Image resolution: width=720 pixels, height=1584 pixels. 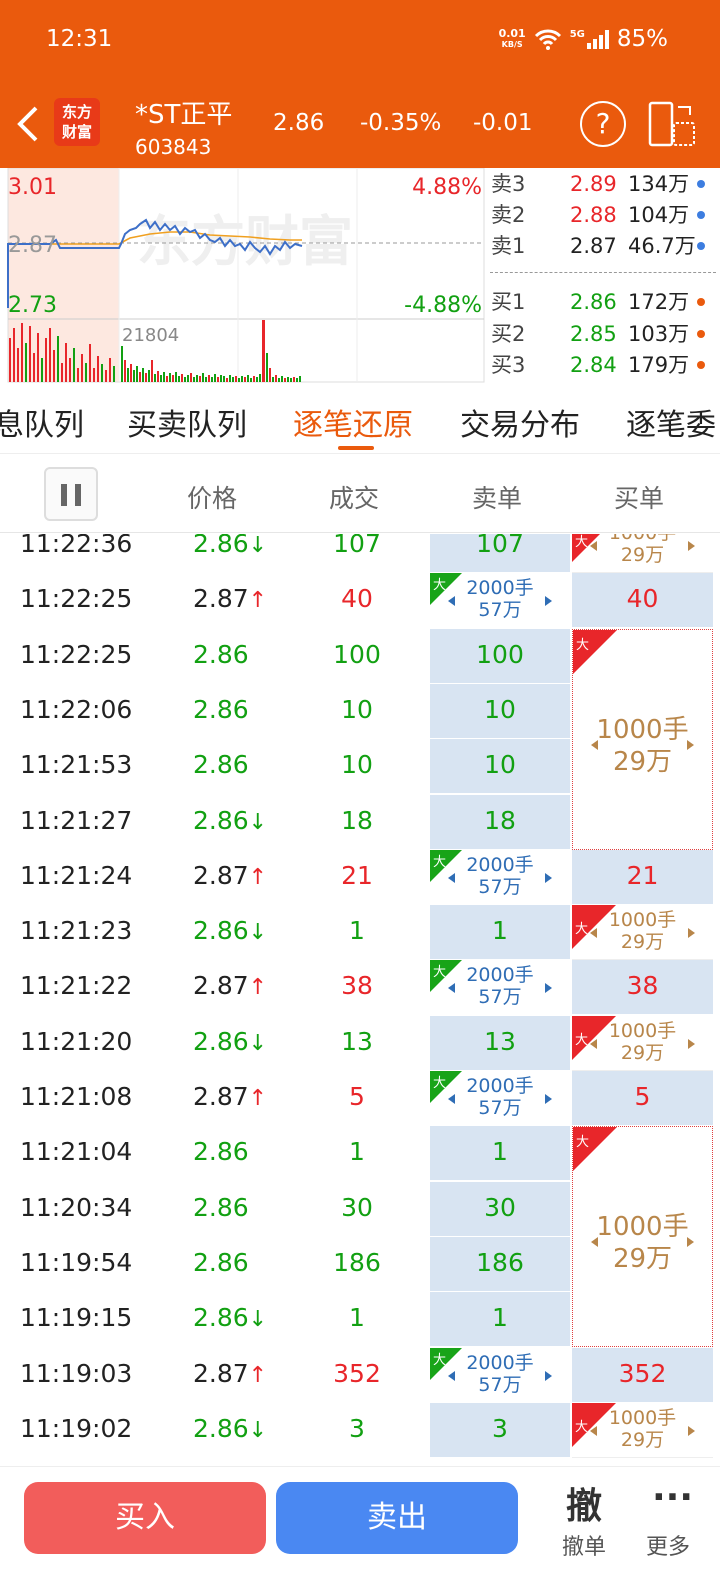 What do you see at coordinates (76, 654) in the screenshot?
I see `trade-time: 11:22:25` at bounding box center [76, 654].